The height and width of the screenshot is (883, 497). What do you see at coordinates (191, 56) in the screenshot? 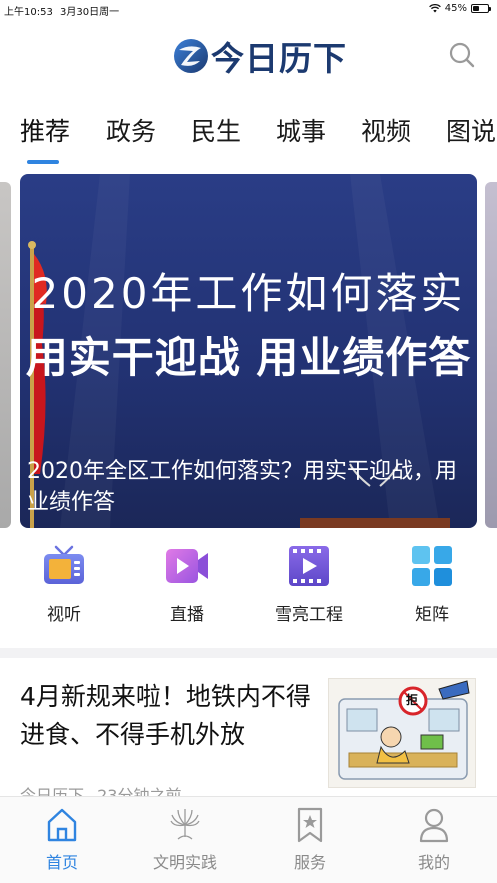
I see `logo-emblem-icon` at bounding box center [191, 56].